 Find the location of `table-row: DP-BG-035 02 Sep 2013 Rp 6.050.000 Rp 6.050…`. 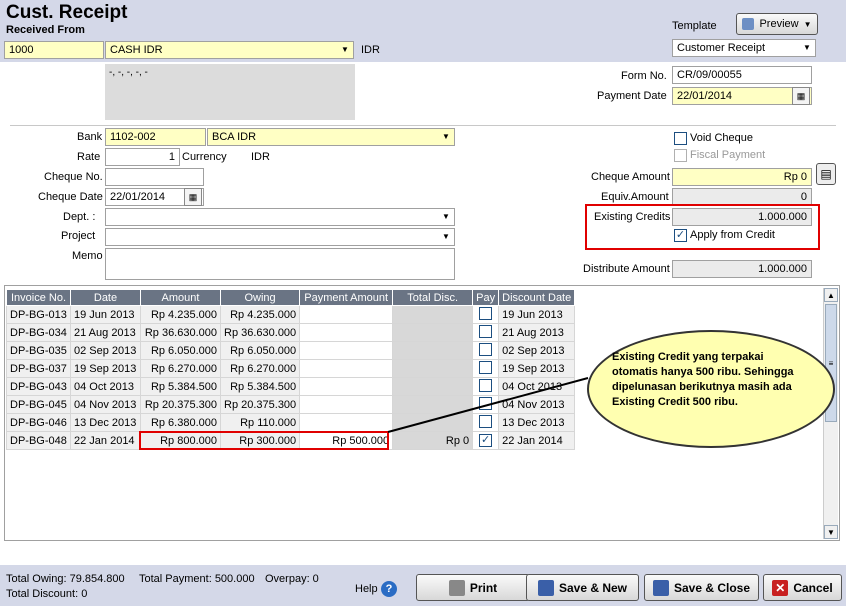

table-row: DP-BG-035 02 Sep 2013 Rp 6.050.000 Rp 6.050… is located at coordinates (291, 350).